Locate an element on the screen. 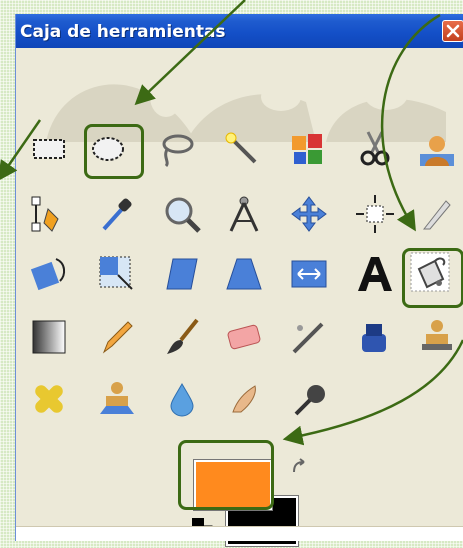 This screenshot has width=463, height=548. rect-select-tool is located at coordinates (49, 149).